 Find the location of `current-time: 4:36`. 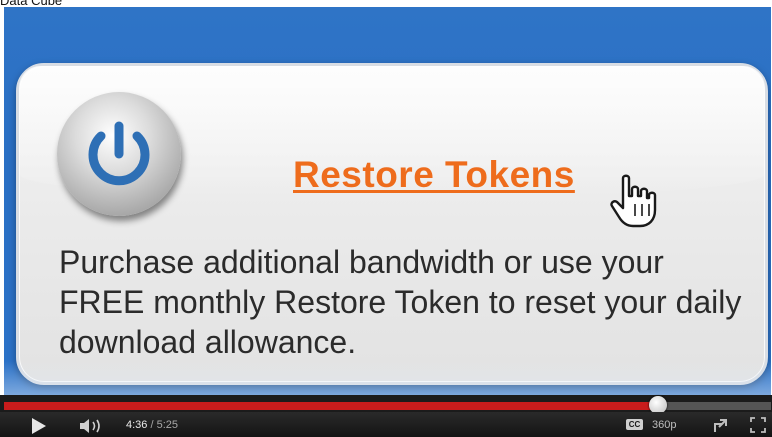

current-time: 4:36 is located at coordinates (137, 425).